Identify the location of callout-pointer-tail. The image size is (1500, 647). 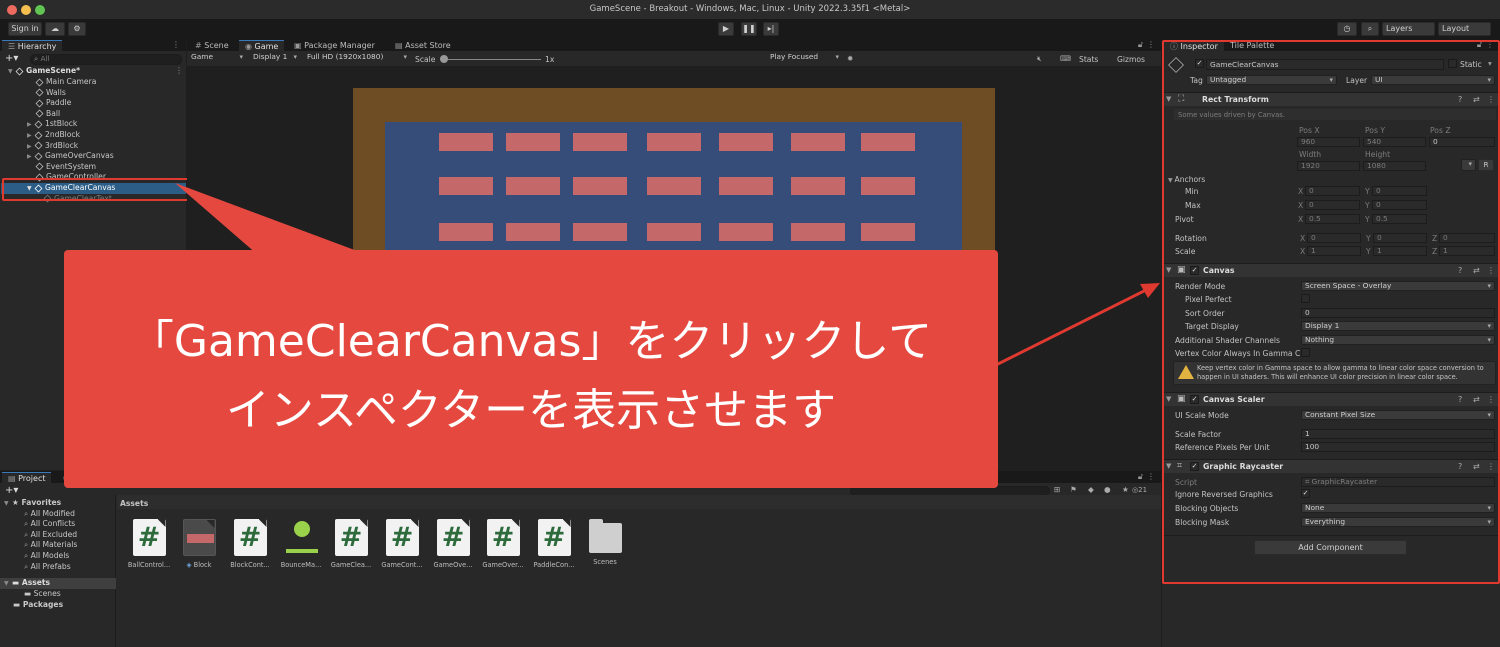
(271, 219).